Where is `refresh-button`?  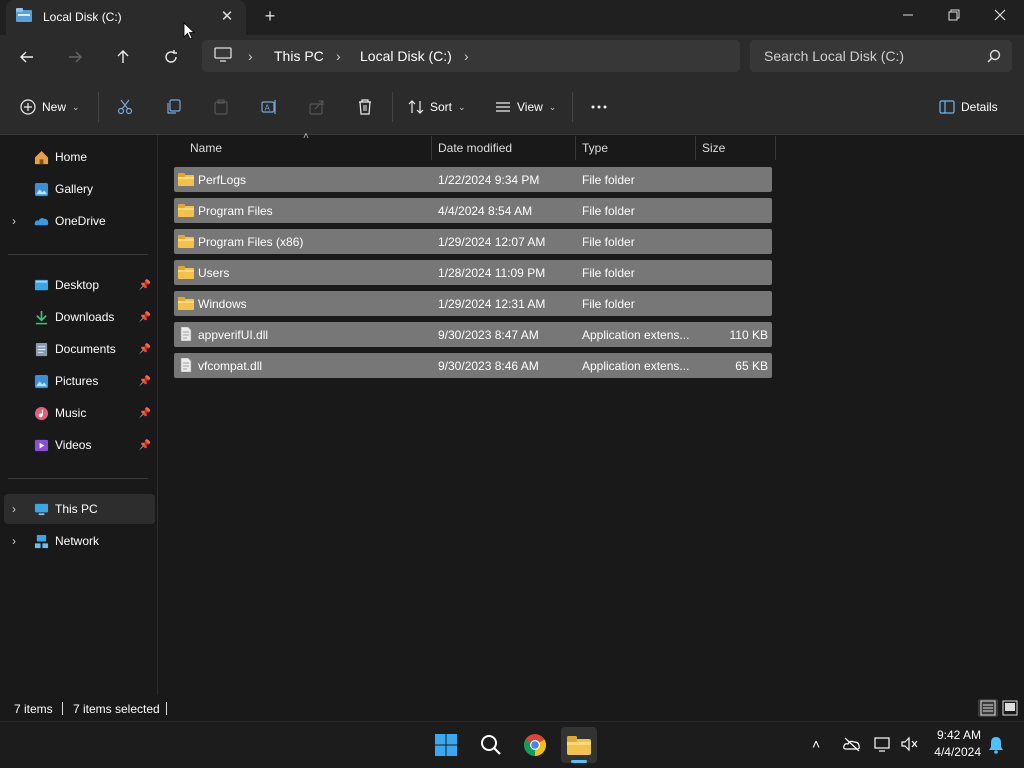
refresh-button is located at coordinates (171, 57).